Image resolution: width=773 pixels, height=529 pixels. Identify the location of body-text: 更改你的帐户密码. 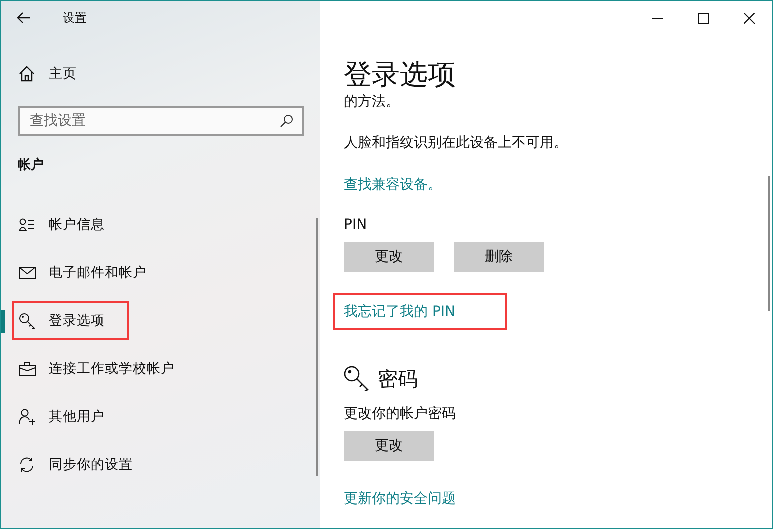
(400, 414).